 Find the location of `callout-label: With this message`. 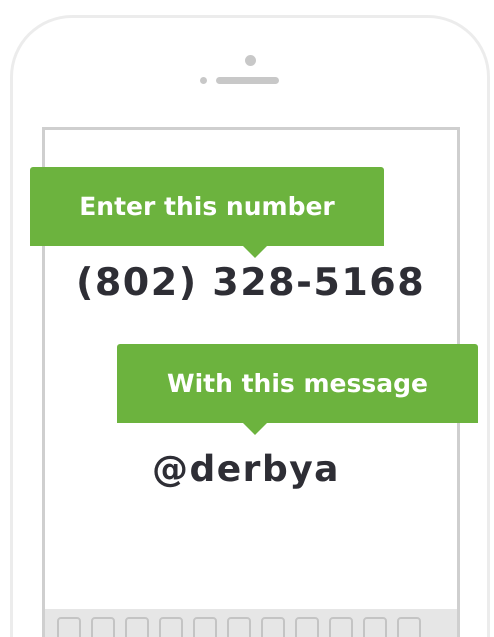

callout-label: With this message is located at coordinates (297, 389).